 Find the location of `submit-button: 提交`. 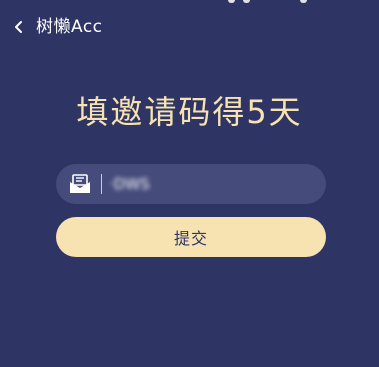

submit-button: 提交 is located at coordinates (191, 237).